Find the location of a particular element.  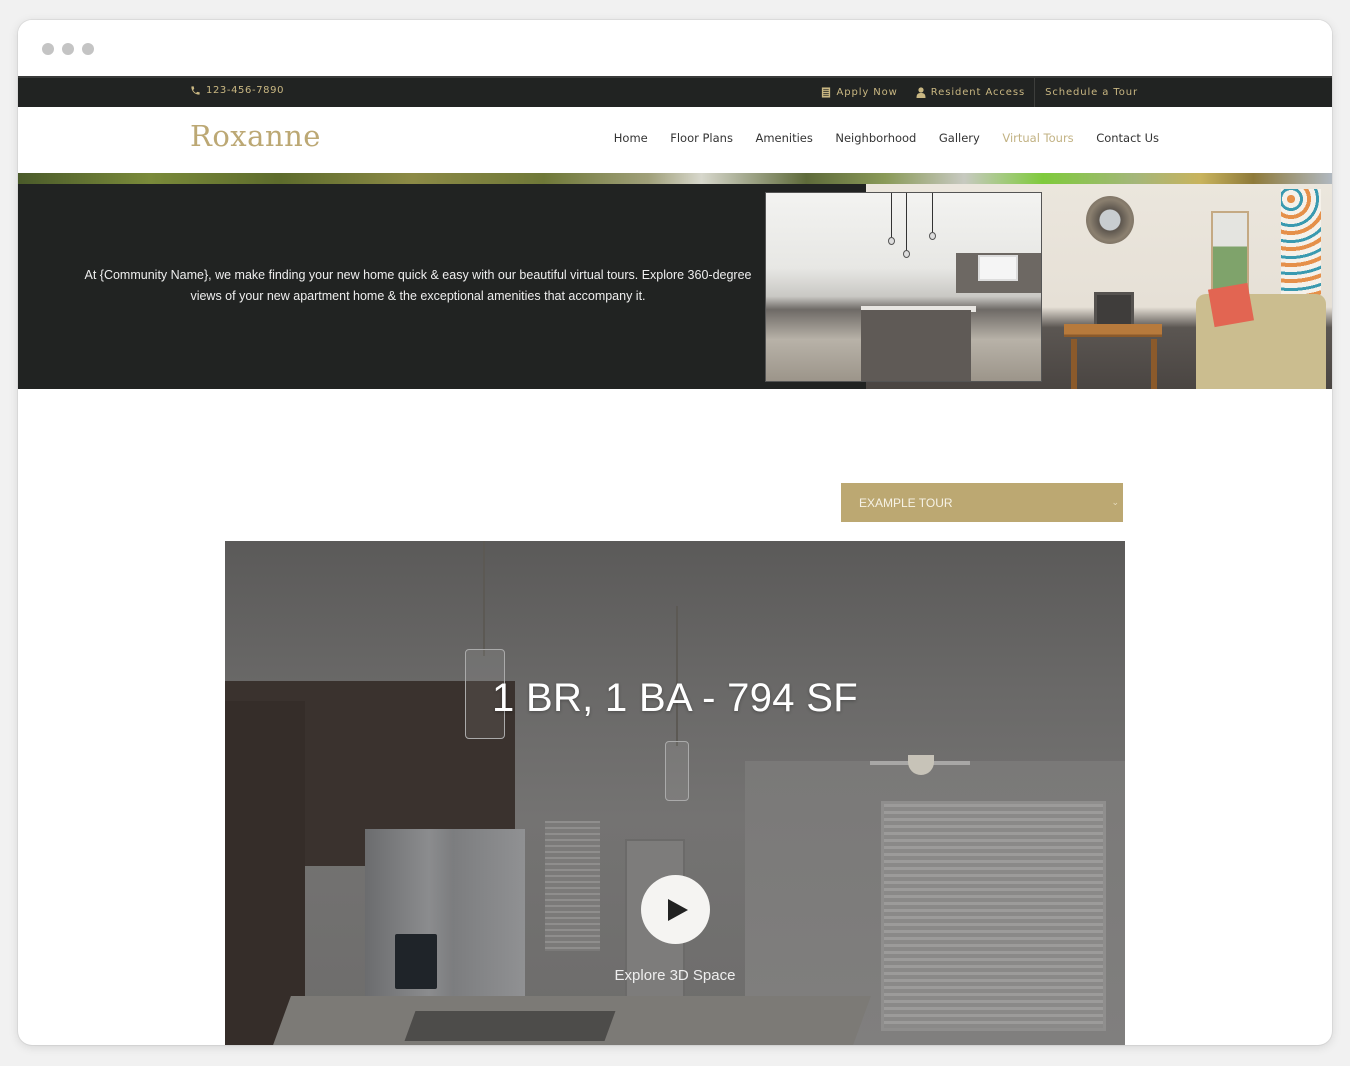

person-icon is located at coordinates (921, 92).